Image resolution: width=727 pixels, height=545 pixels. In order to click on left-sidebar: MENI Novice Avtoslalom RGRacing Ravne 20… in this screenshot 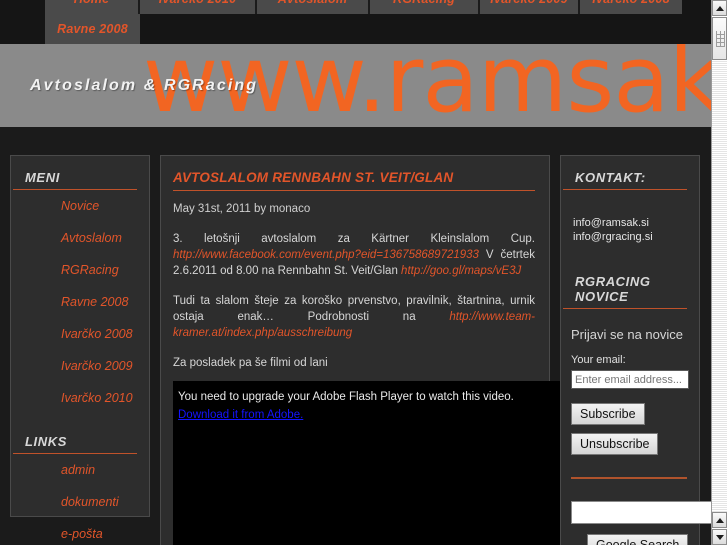, I will do `click(80, 348)`.